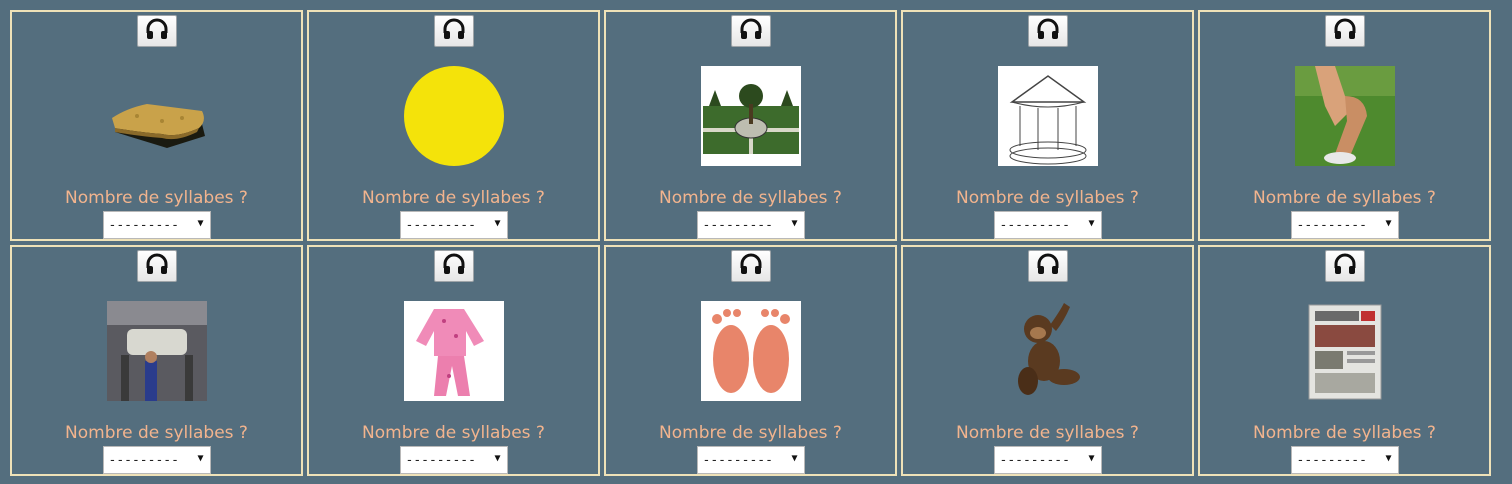  Describe the element at coordinates (156, 351) in the screenshot. I see `garage-image` at that location.